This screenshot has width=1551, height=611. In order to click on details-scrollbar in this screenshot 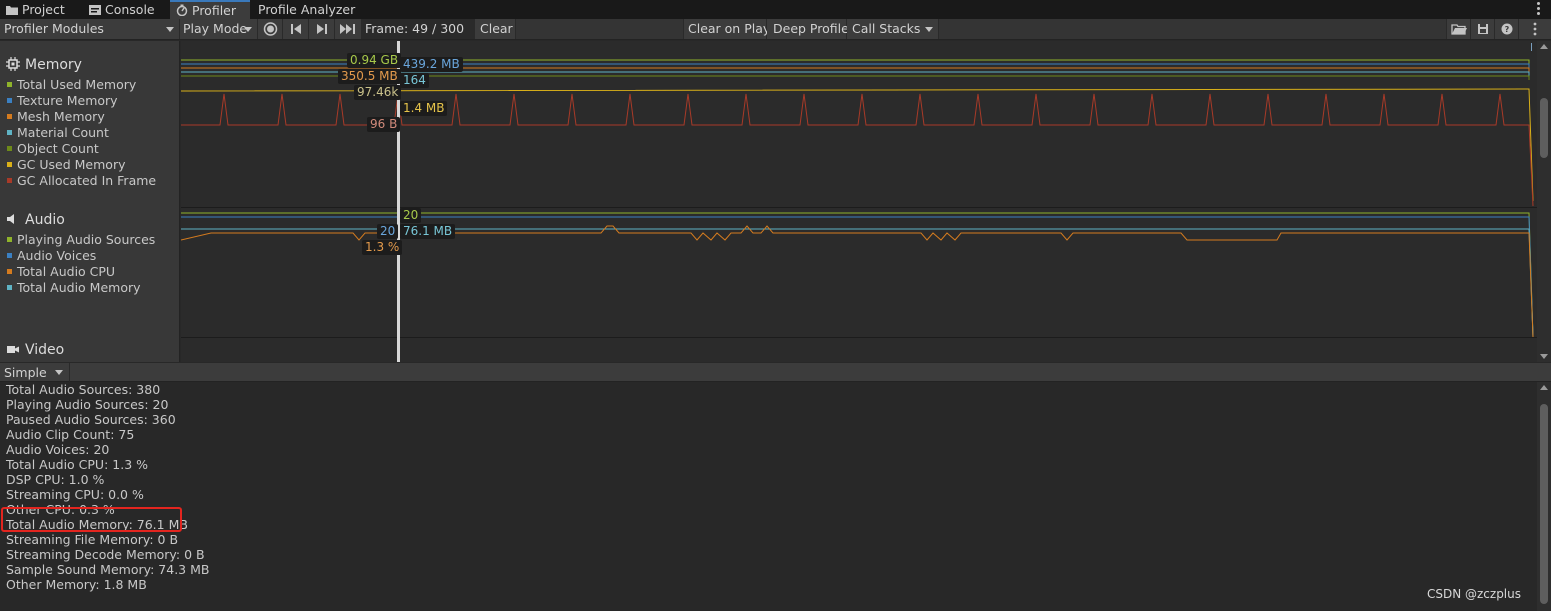, I will do `click(1544, 496)`.